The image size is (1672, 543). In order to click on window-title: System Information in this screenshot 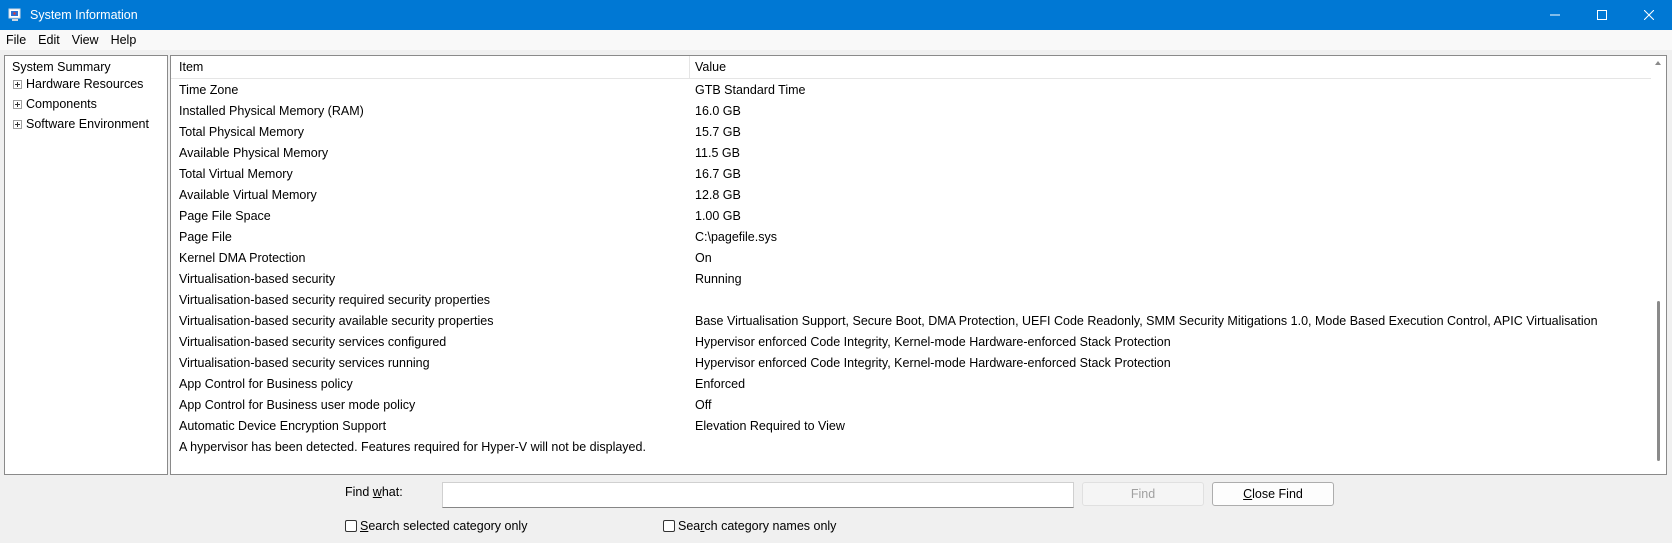, I will do `click(84, 15)`.